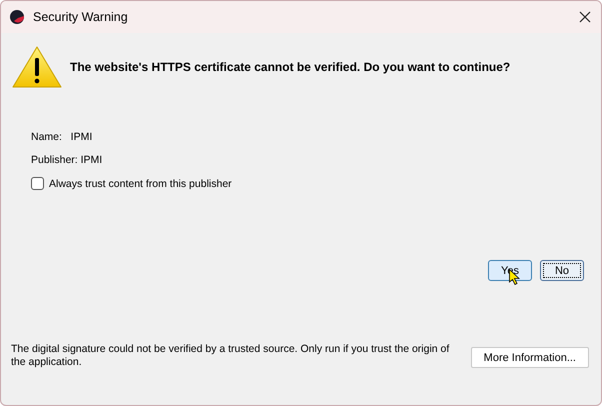  Describe the element at coordinates (37, 183) in the screenshot. I see `trust-checkbox` at that location.